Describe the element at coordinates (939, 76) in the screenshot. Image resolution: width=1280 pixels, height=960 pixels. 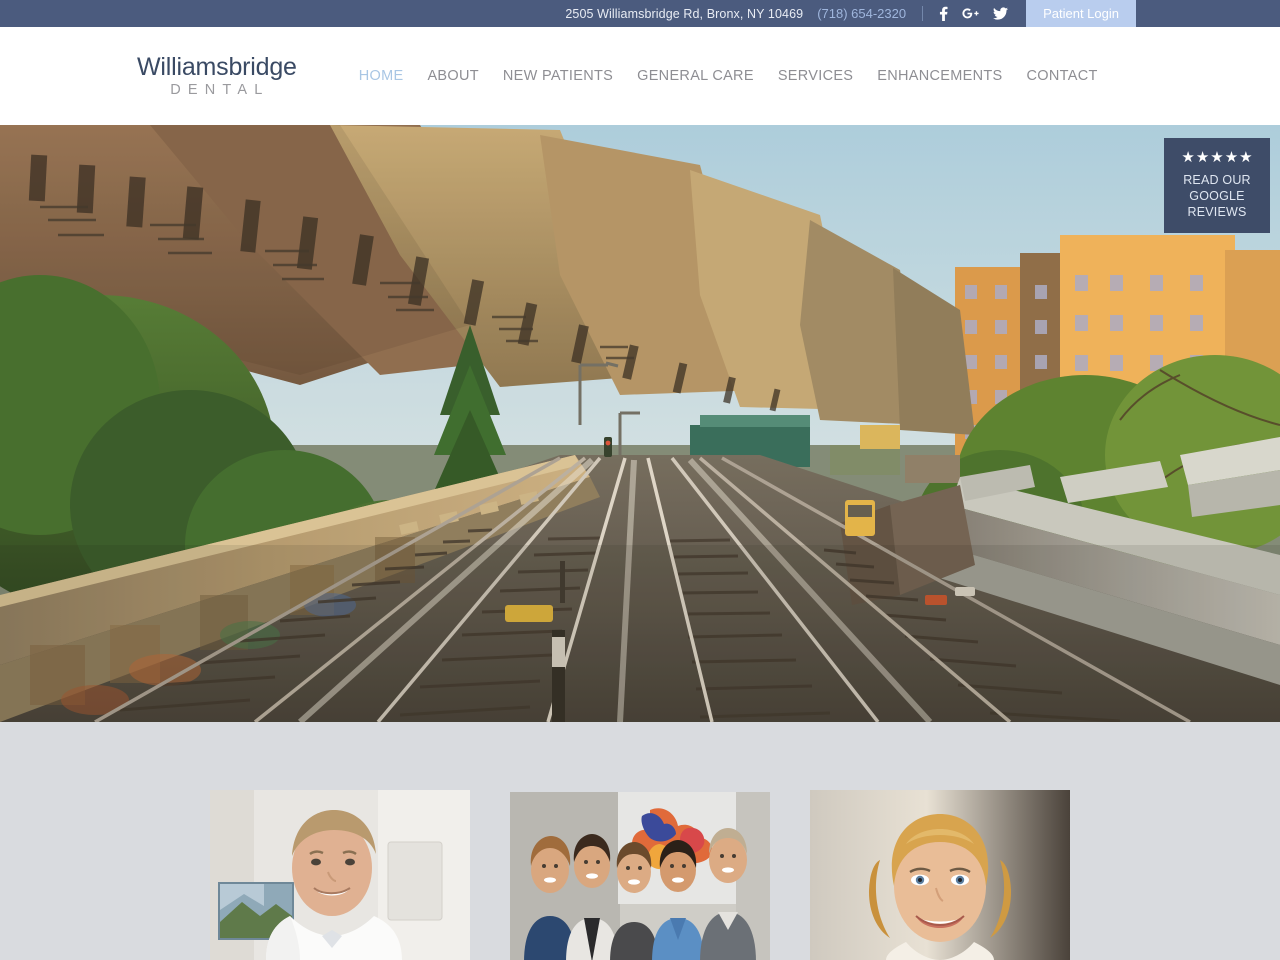
I see `nav-item-enhancements: ENHANCEMENTS` at that location.